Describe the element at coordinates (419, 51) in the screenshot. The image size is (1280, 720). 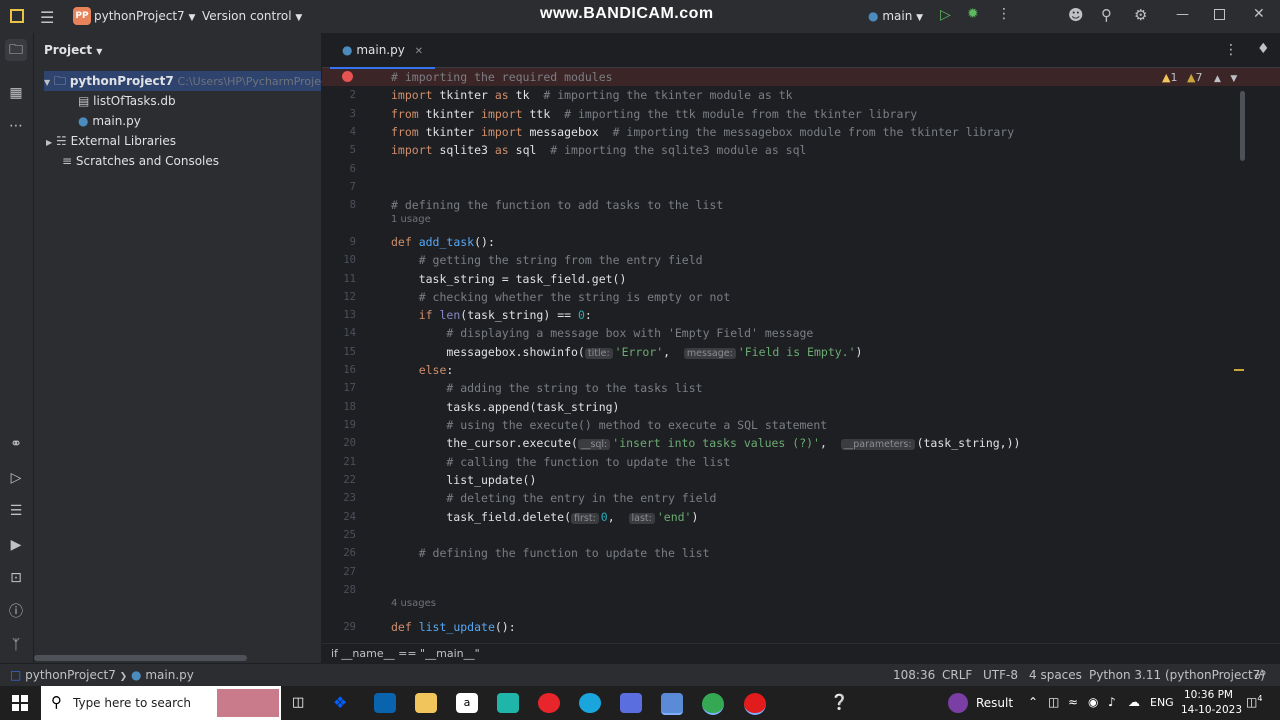
I see `close-tab-icon: ✕` at that location.